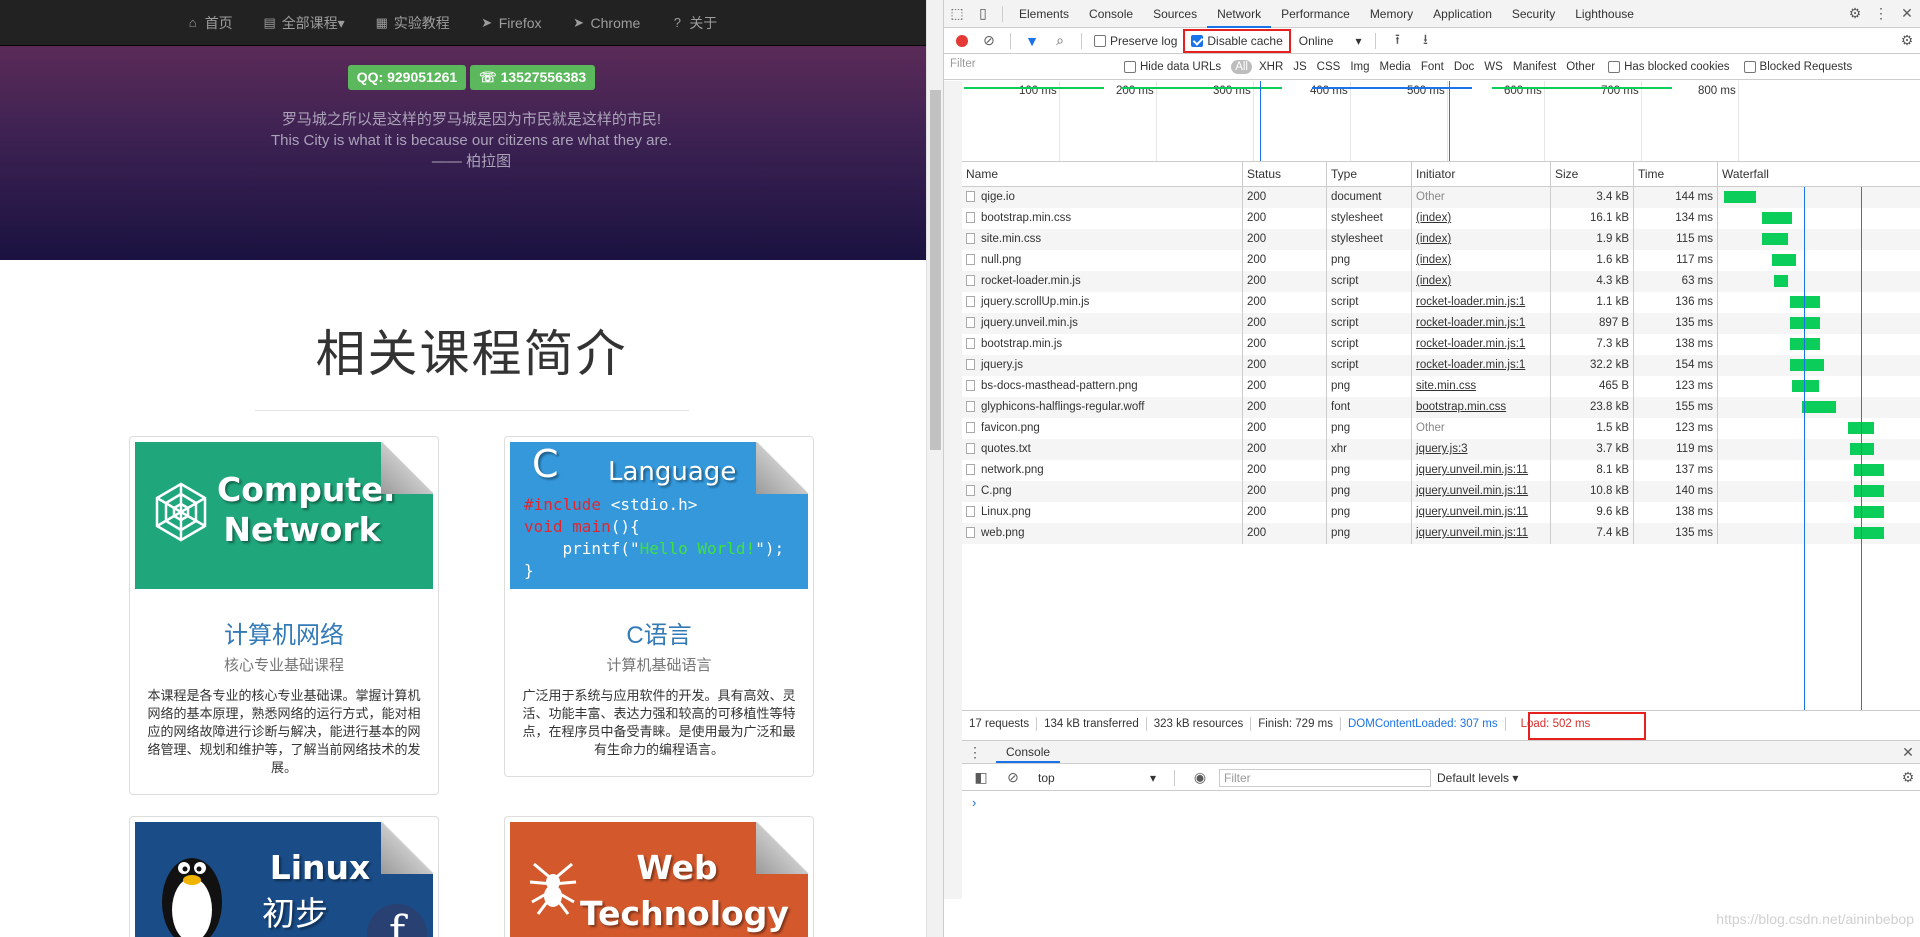  Describe the element at coordinates (1907, 41) in the screenshot. I see `network-settings-gear-icon: ⚙` at that location.